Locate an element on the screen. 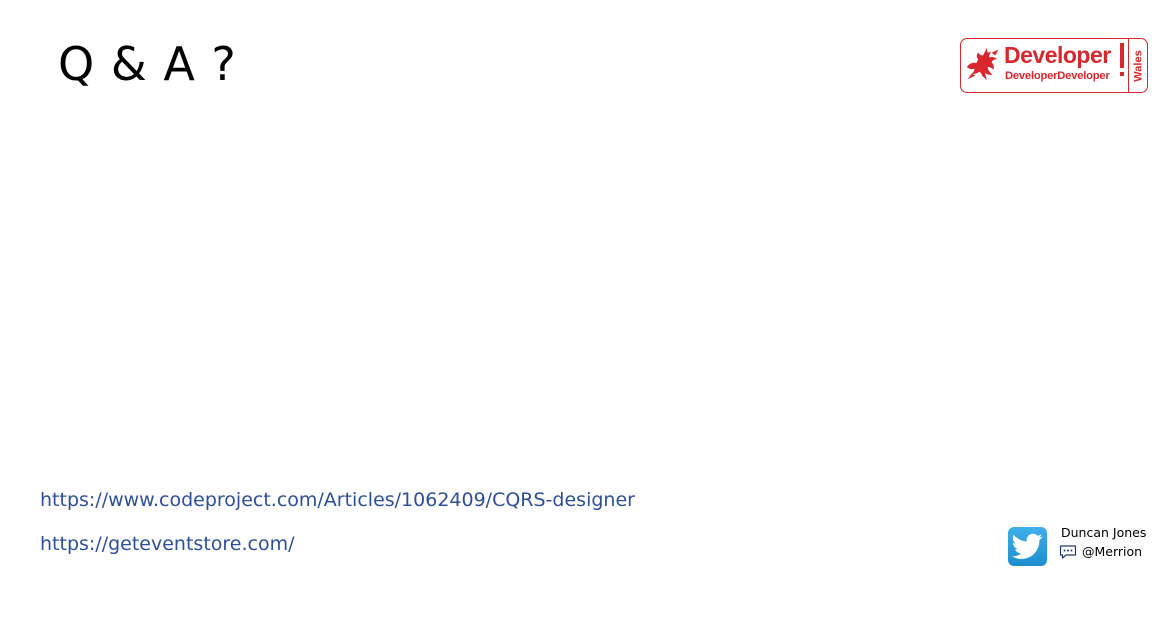  logo-brand-sub: DeveloperDeveloper is located at coordinates (1057, 76).